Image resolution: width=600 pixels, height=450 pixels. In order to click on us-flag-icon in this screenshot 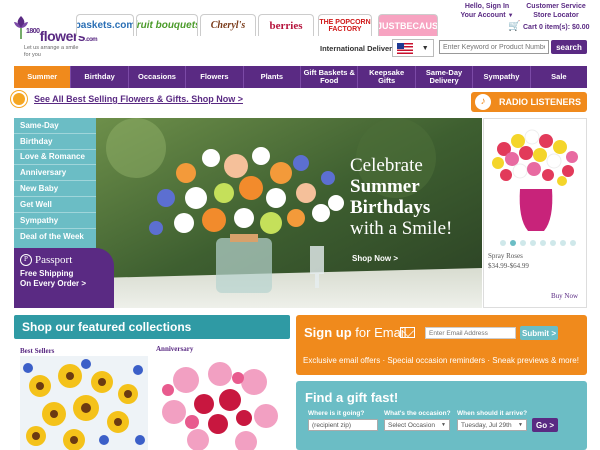, I will do `click(405, 48)`.